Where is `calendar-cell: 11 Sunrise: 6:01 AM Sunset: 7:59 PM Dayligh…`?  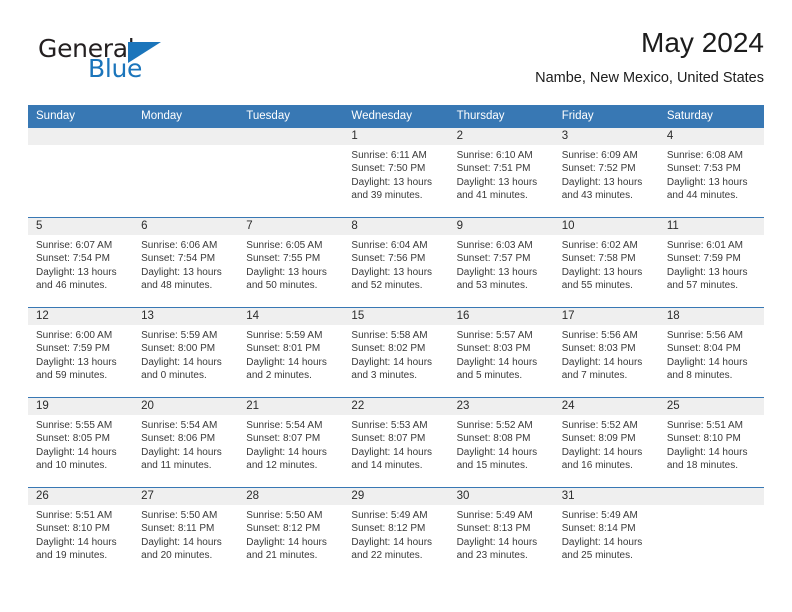 calendar-cell: 11 Sunrise: 6:01 AM Sunset: 7:59 PM Dayligh… is located at coordinates (711, 262).